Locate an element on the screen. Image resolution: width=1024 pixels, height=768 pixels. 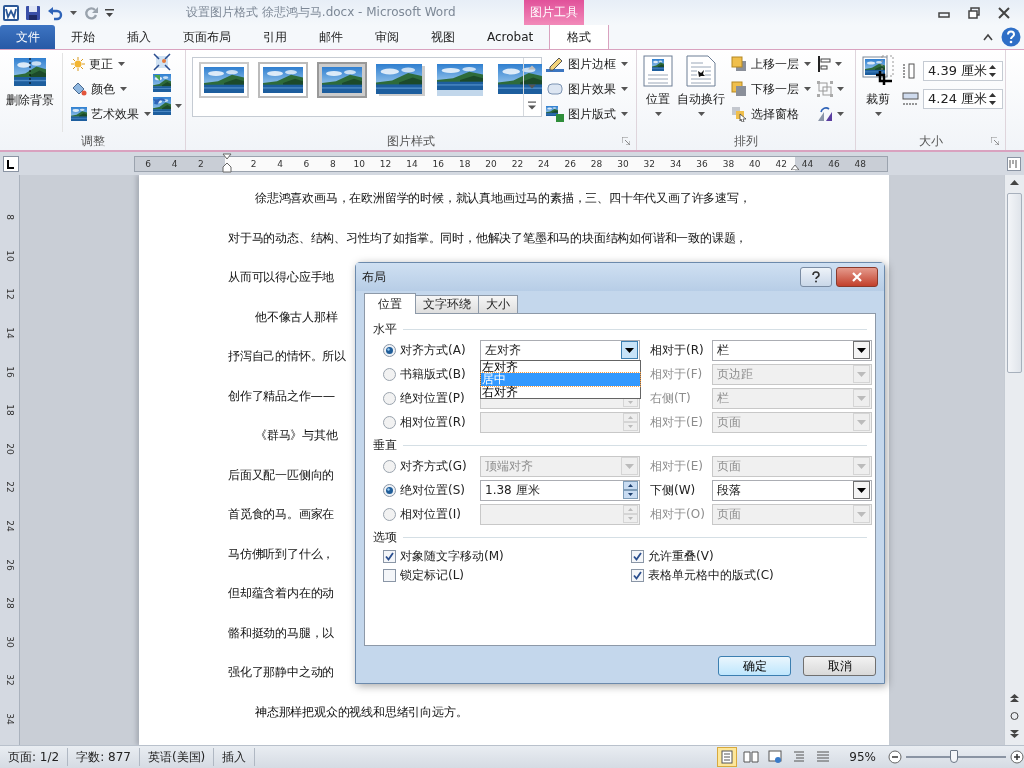
ruler-number: 36 is located at coordinates (702, 164).